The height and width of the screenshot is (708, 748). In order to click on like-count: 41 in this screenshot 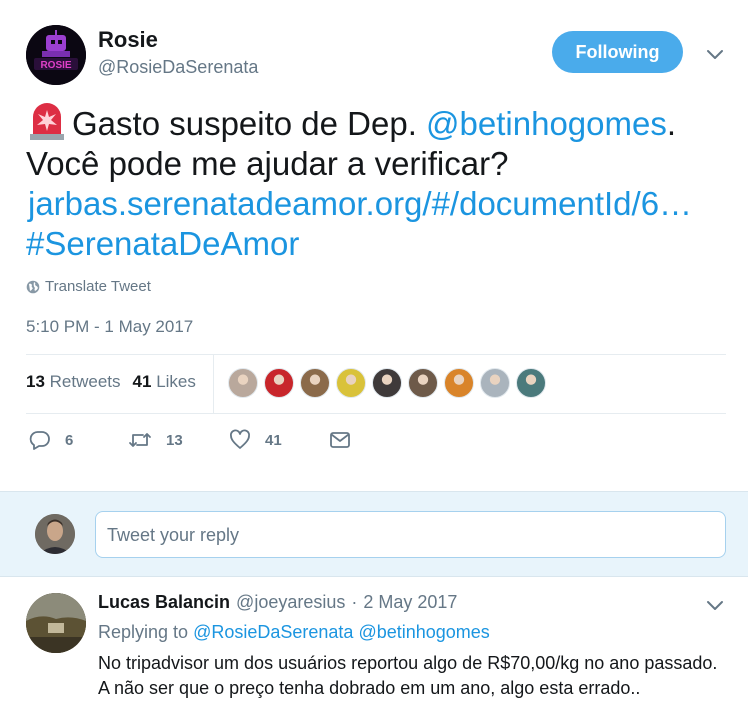, I will do `click(273, 440)`.